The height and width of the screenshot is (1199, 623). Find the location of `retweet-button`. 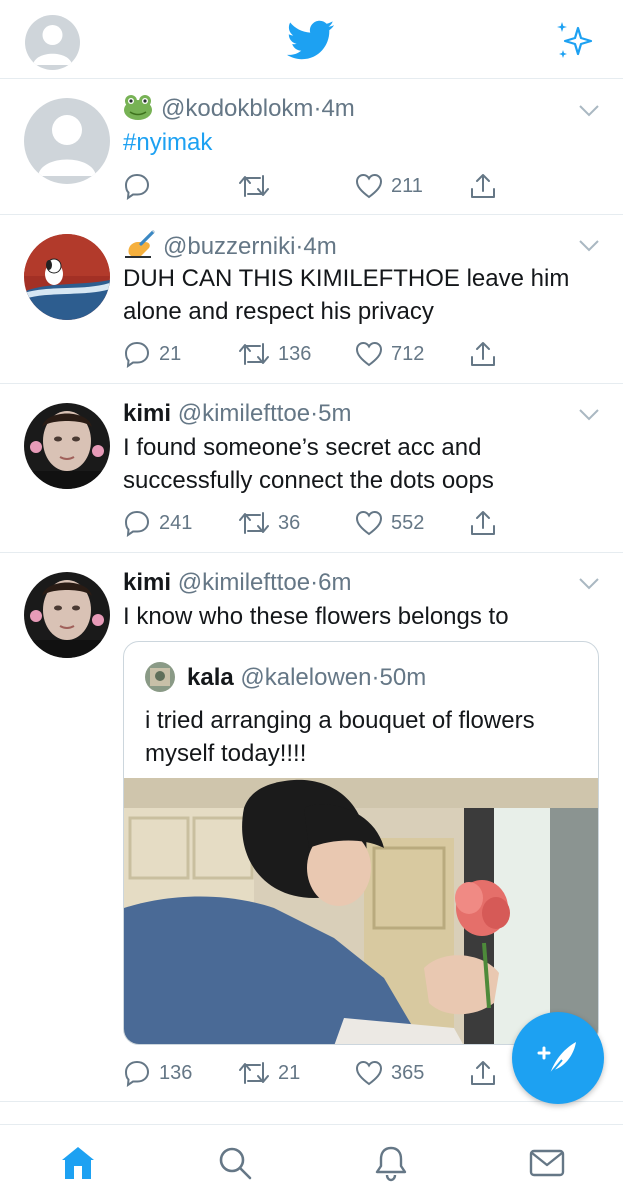

retweet-button is located at coordinates (258, 186).